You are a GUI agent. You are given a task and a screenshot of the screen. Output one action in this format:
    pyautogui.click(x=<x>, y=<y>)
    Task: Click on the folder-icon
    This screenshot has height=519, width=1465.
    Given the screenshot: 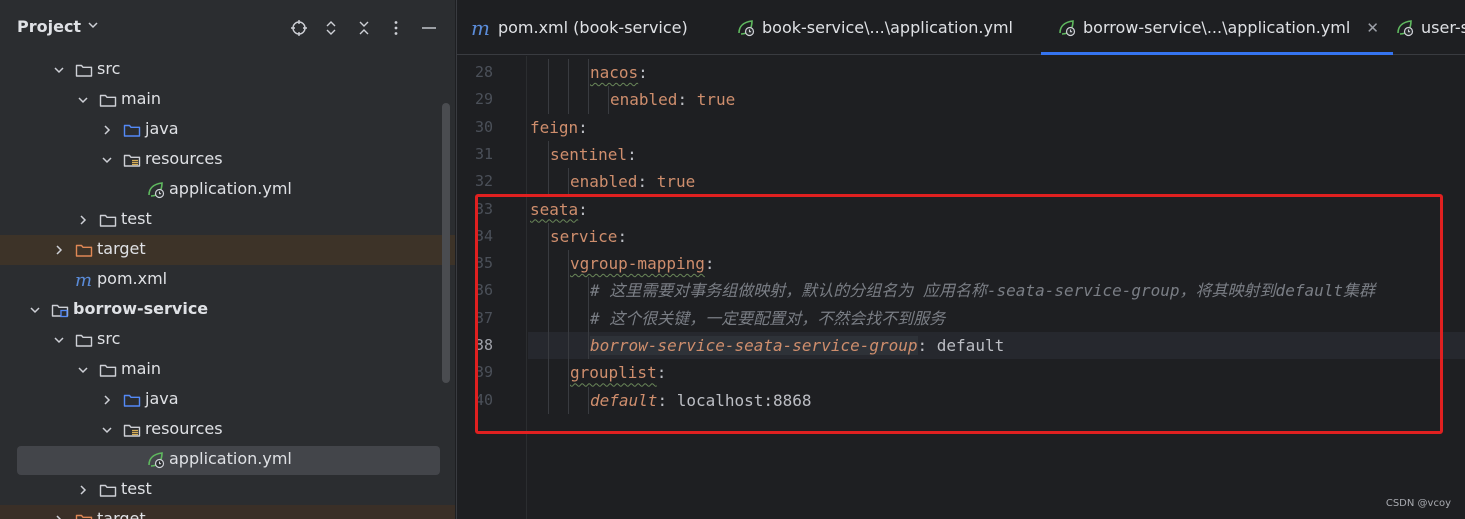 What is the action you would take?
    pyautogui.click(x=84, y=340)
    